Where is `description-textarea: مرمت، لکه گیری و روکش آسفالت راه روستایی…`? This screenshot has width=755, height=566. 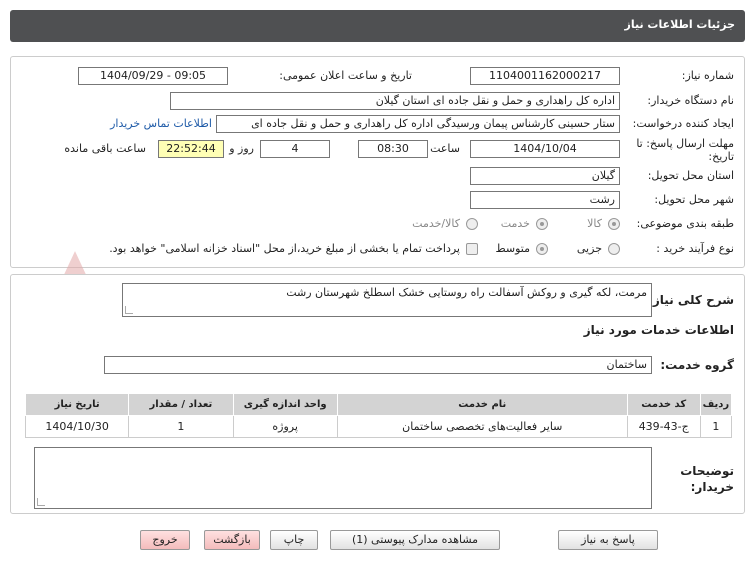
description-textarea: مرمت، لکه گیری و روکش آسفالت راه روستایی… is located at coordinates (387, 300).